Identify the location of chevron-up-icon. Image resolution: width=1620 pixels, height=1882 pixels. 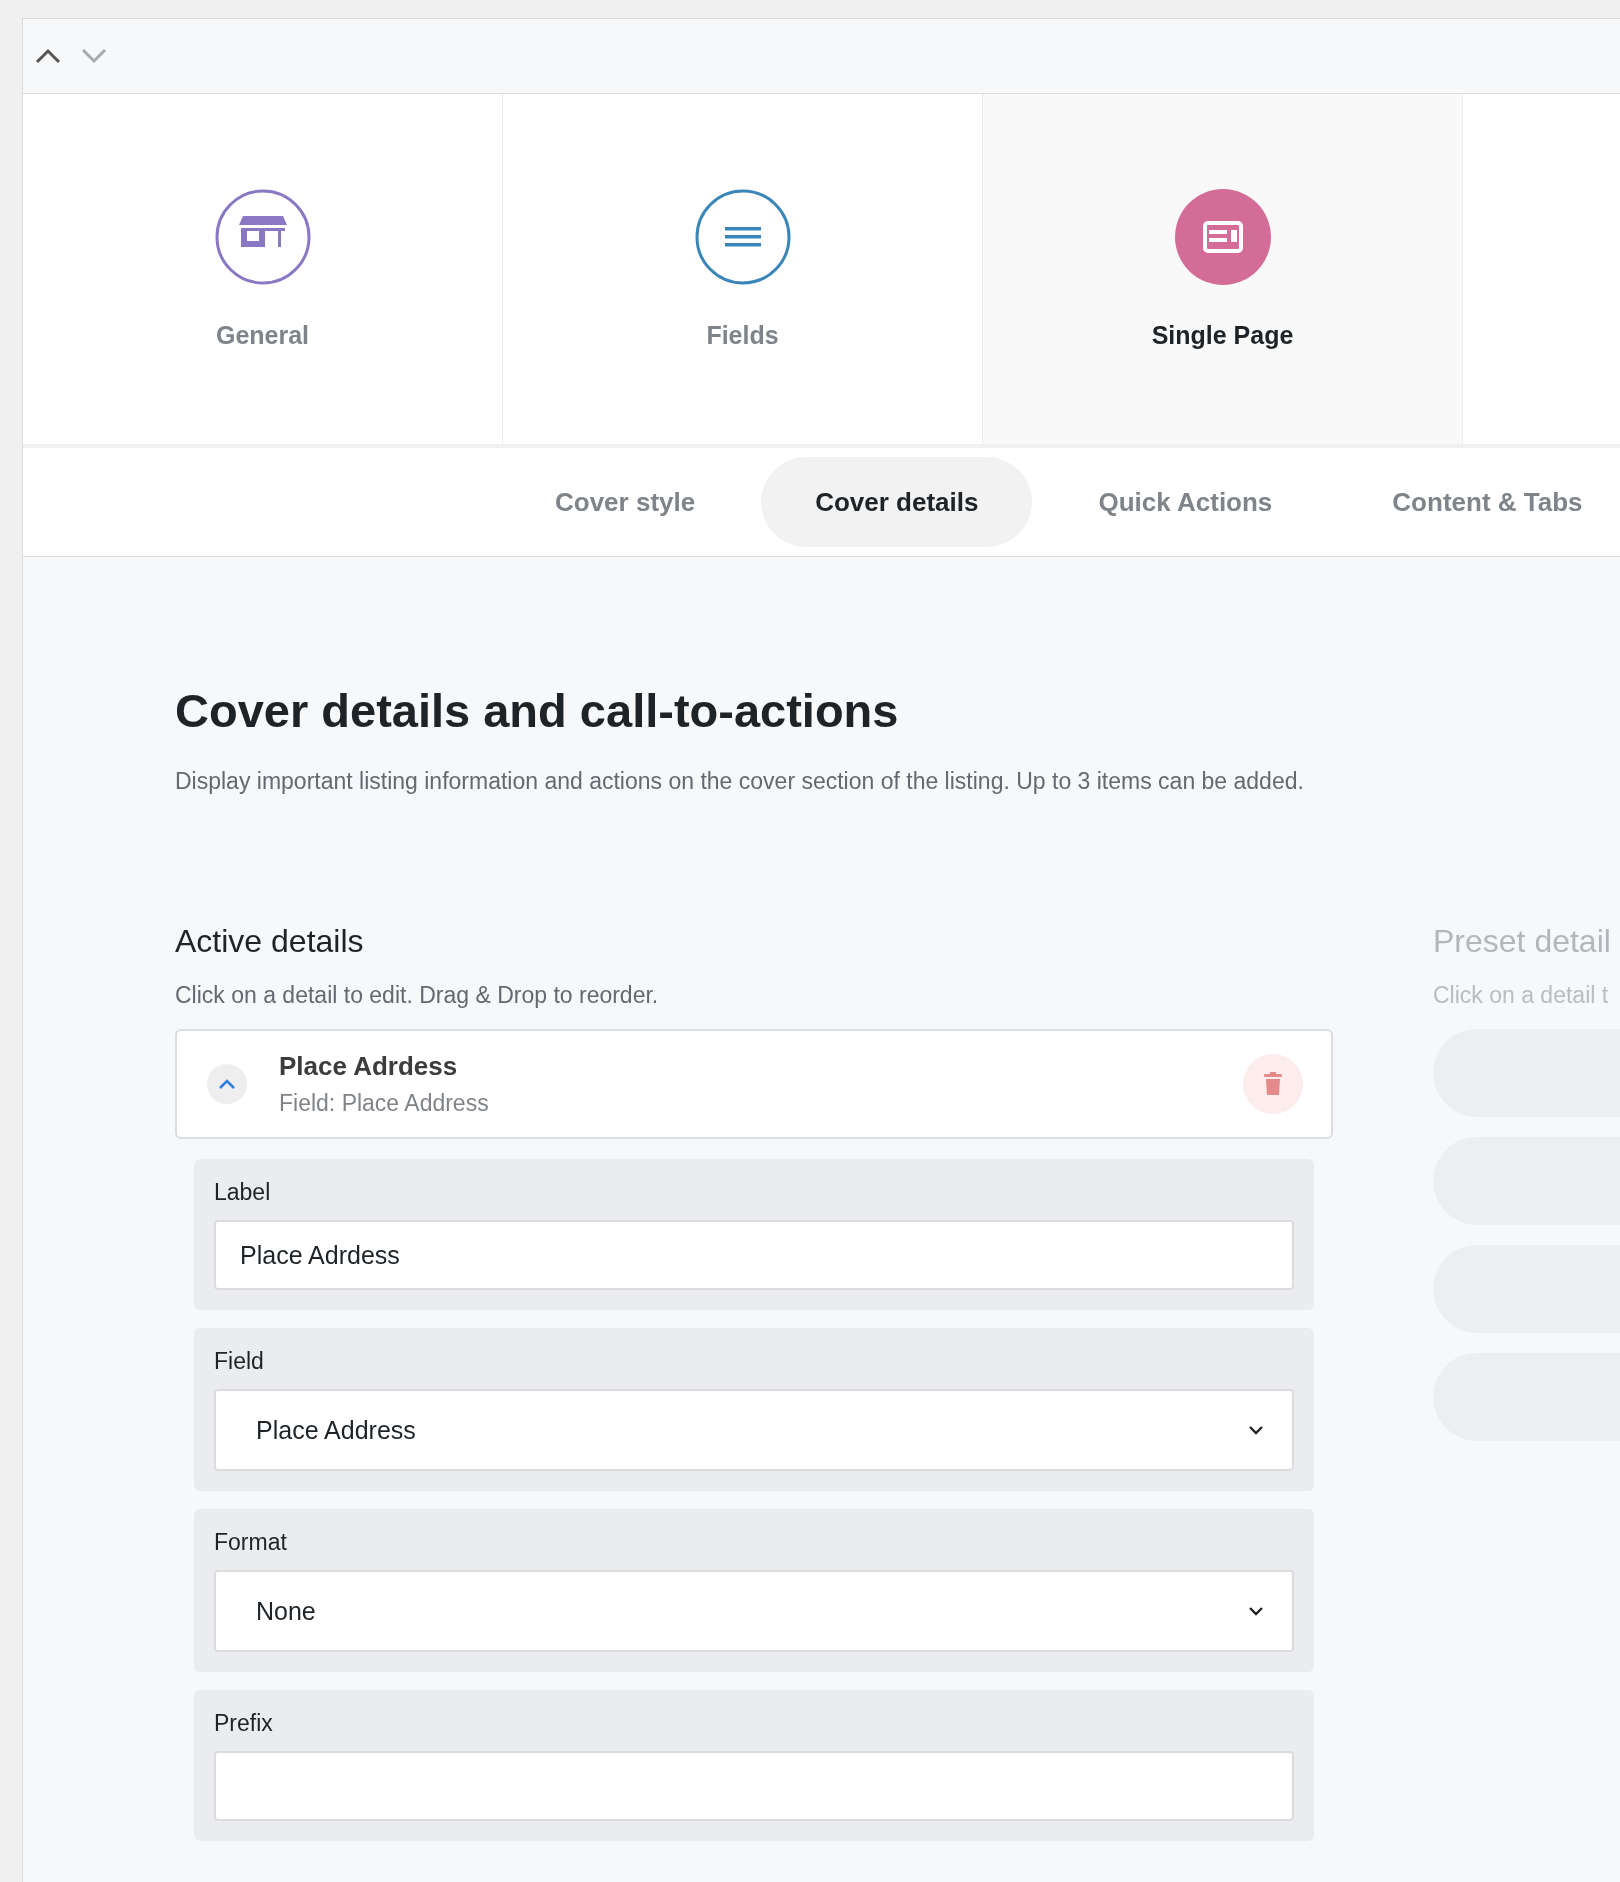
(227, 1084).